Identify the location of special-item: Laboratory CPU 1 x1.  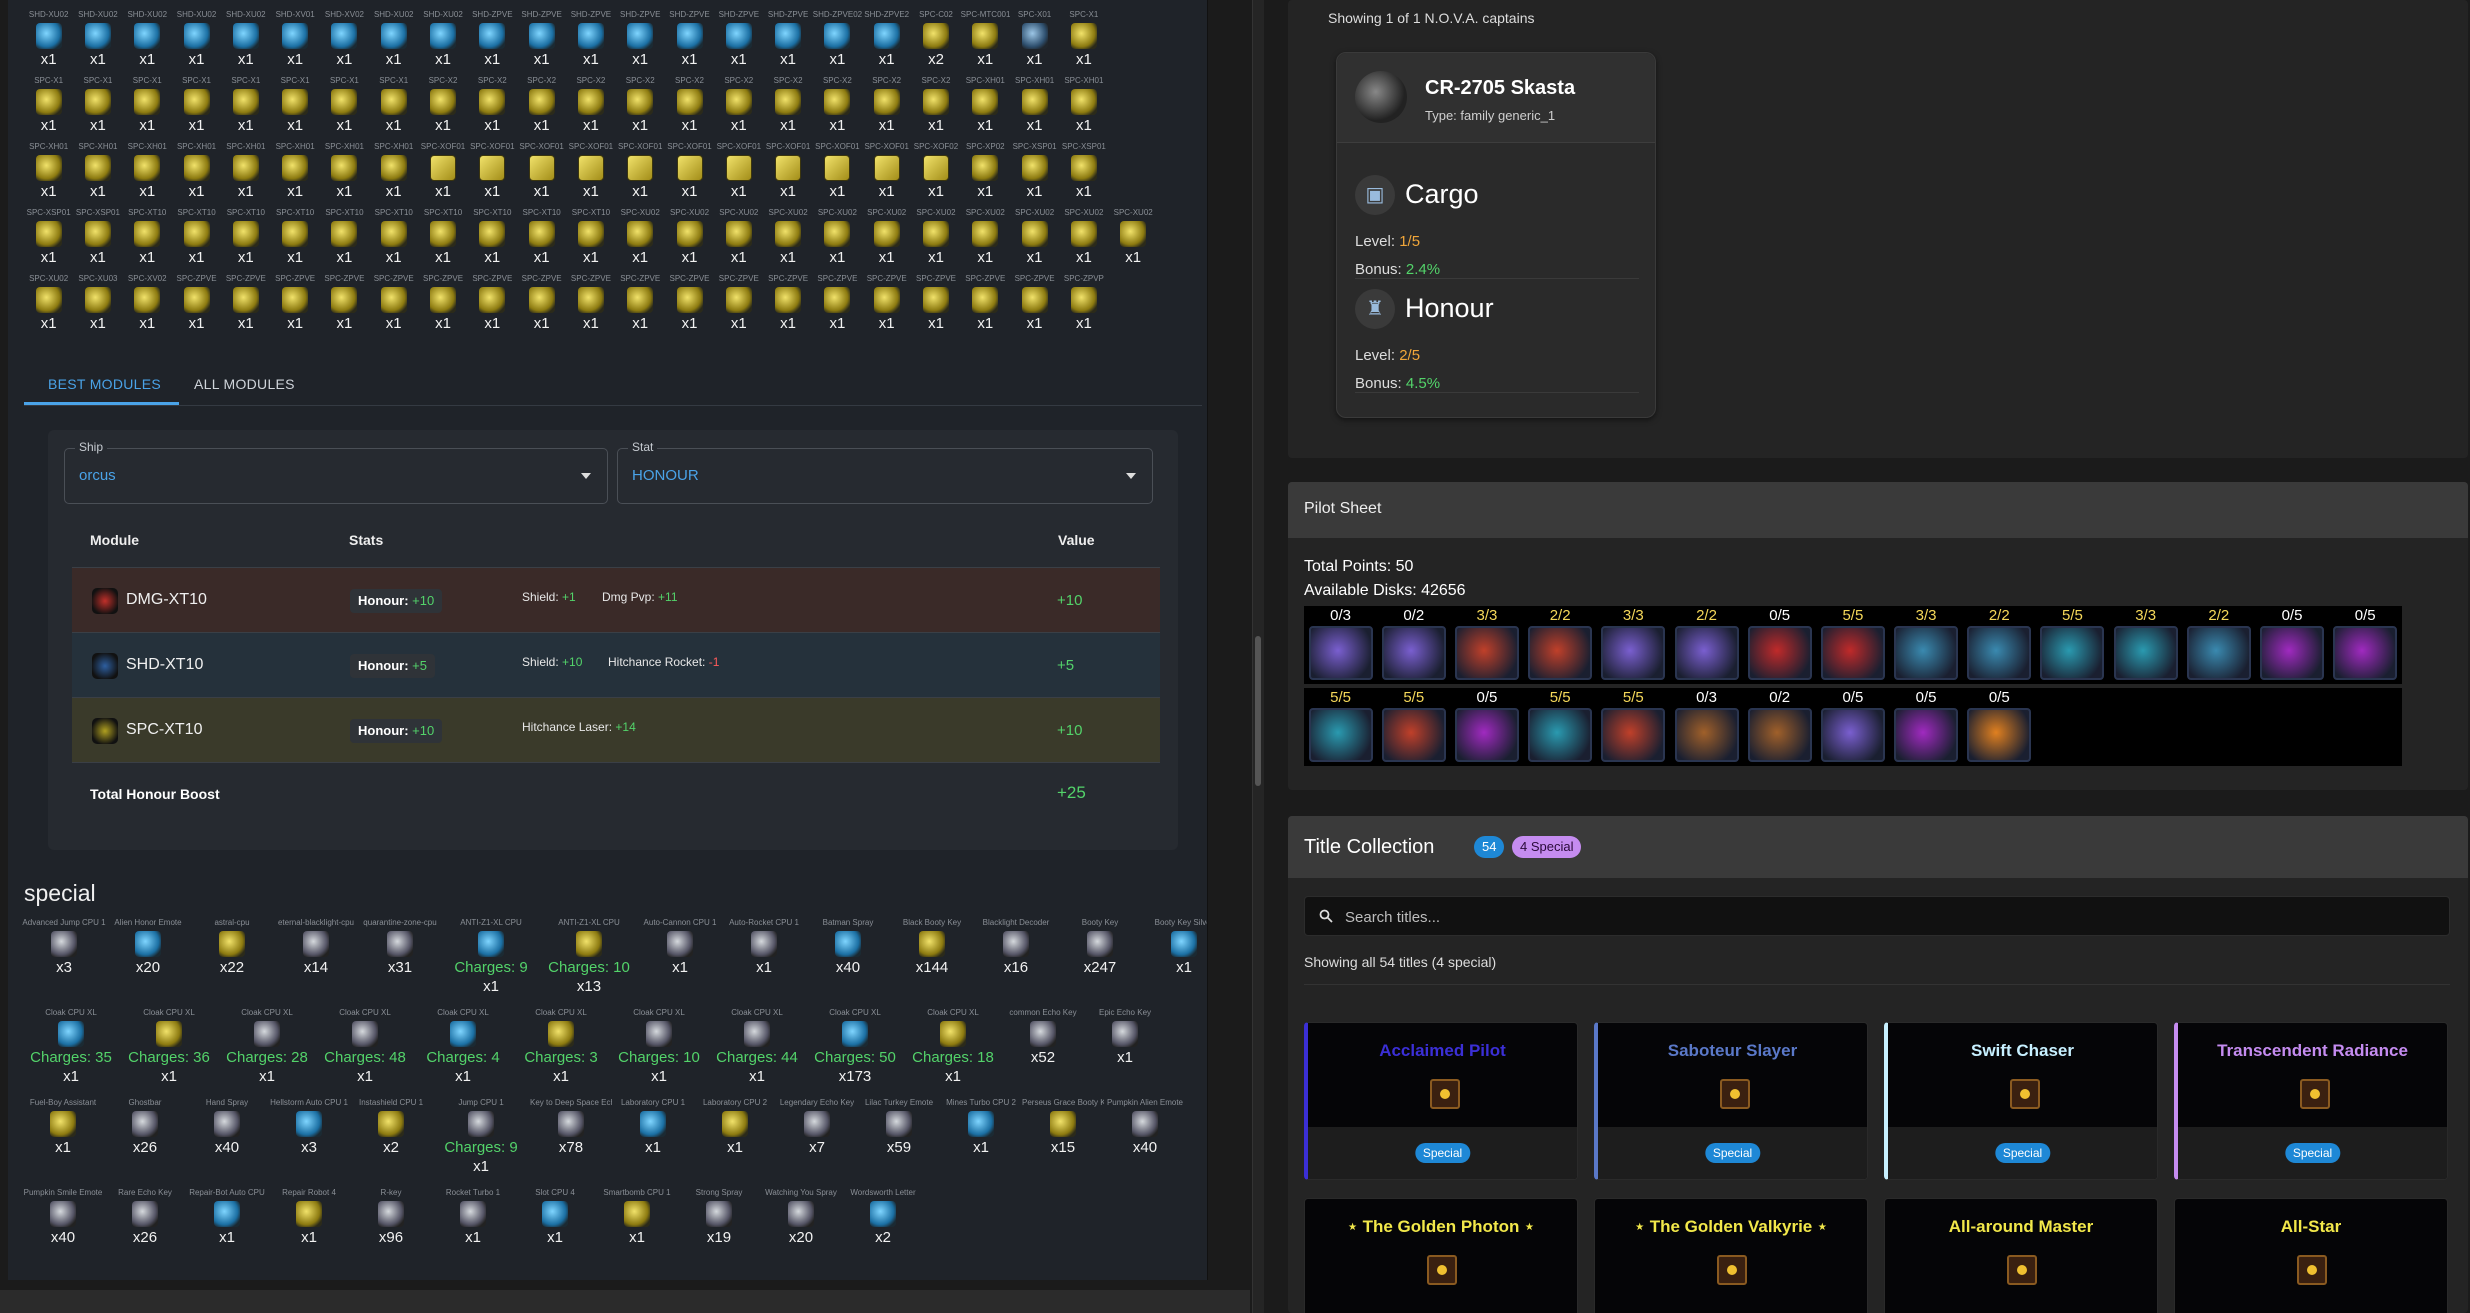
(653, 1136).